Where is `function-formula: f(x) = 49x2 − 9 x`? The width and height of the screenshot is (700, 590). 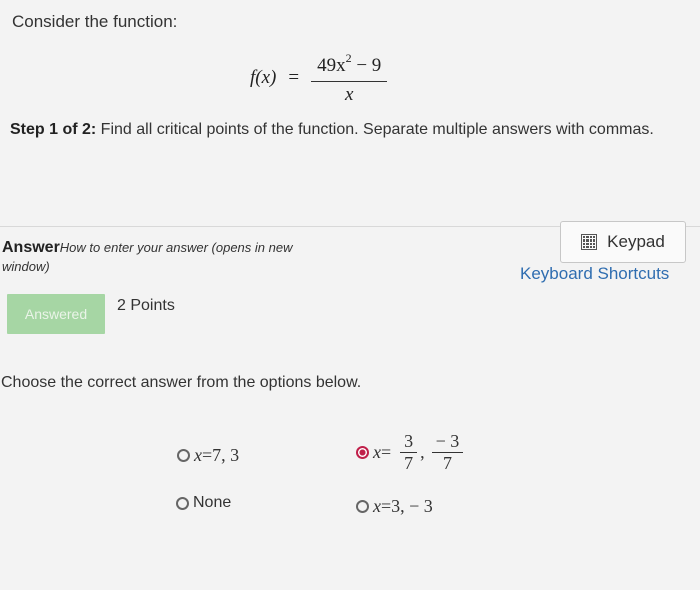 function-formula: f(x) = 49x2 − 9 x is located at coordinates (319, 78).